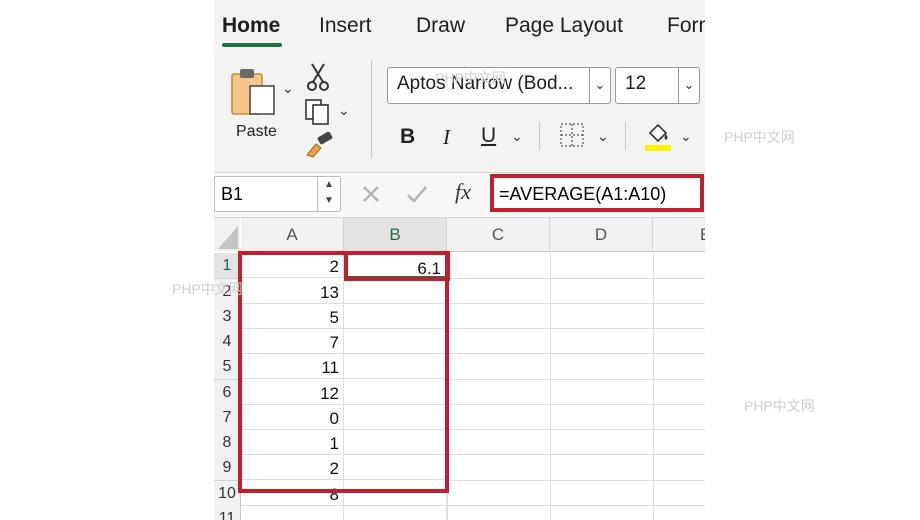 This screenshot has height=520, width=920. I want to click on formula-input: =AVERAGE(A1:A10), so click(597, 194).